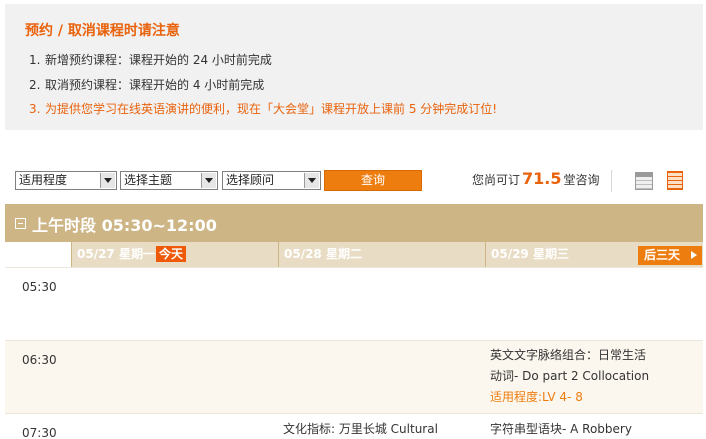 Image resolution: width=706 pixels, height=439 pixels. What do you see at coordinates (675, 180) in the screenshot?
I see `list-icon` at bounding box center [675, 180].